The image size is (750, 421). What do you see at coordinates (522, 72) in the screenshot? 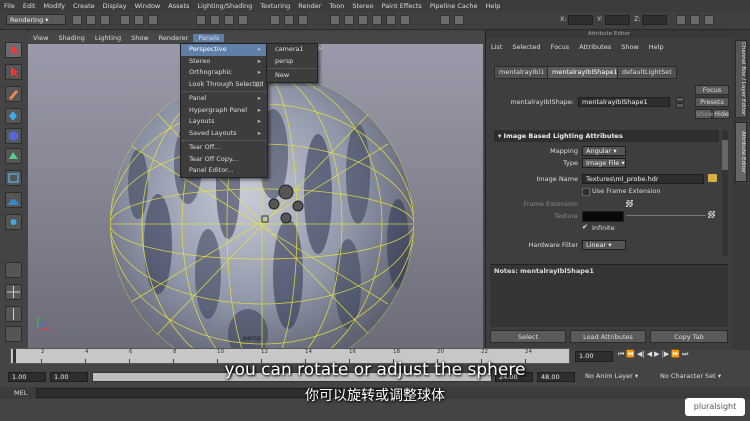
I see `tab-mentalrayibl1: mentalrayIbl1` at bounding box center [522, 72].